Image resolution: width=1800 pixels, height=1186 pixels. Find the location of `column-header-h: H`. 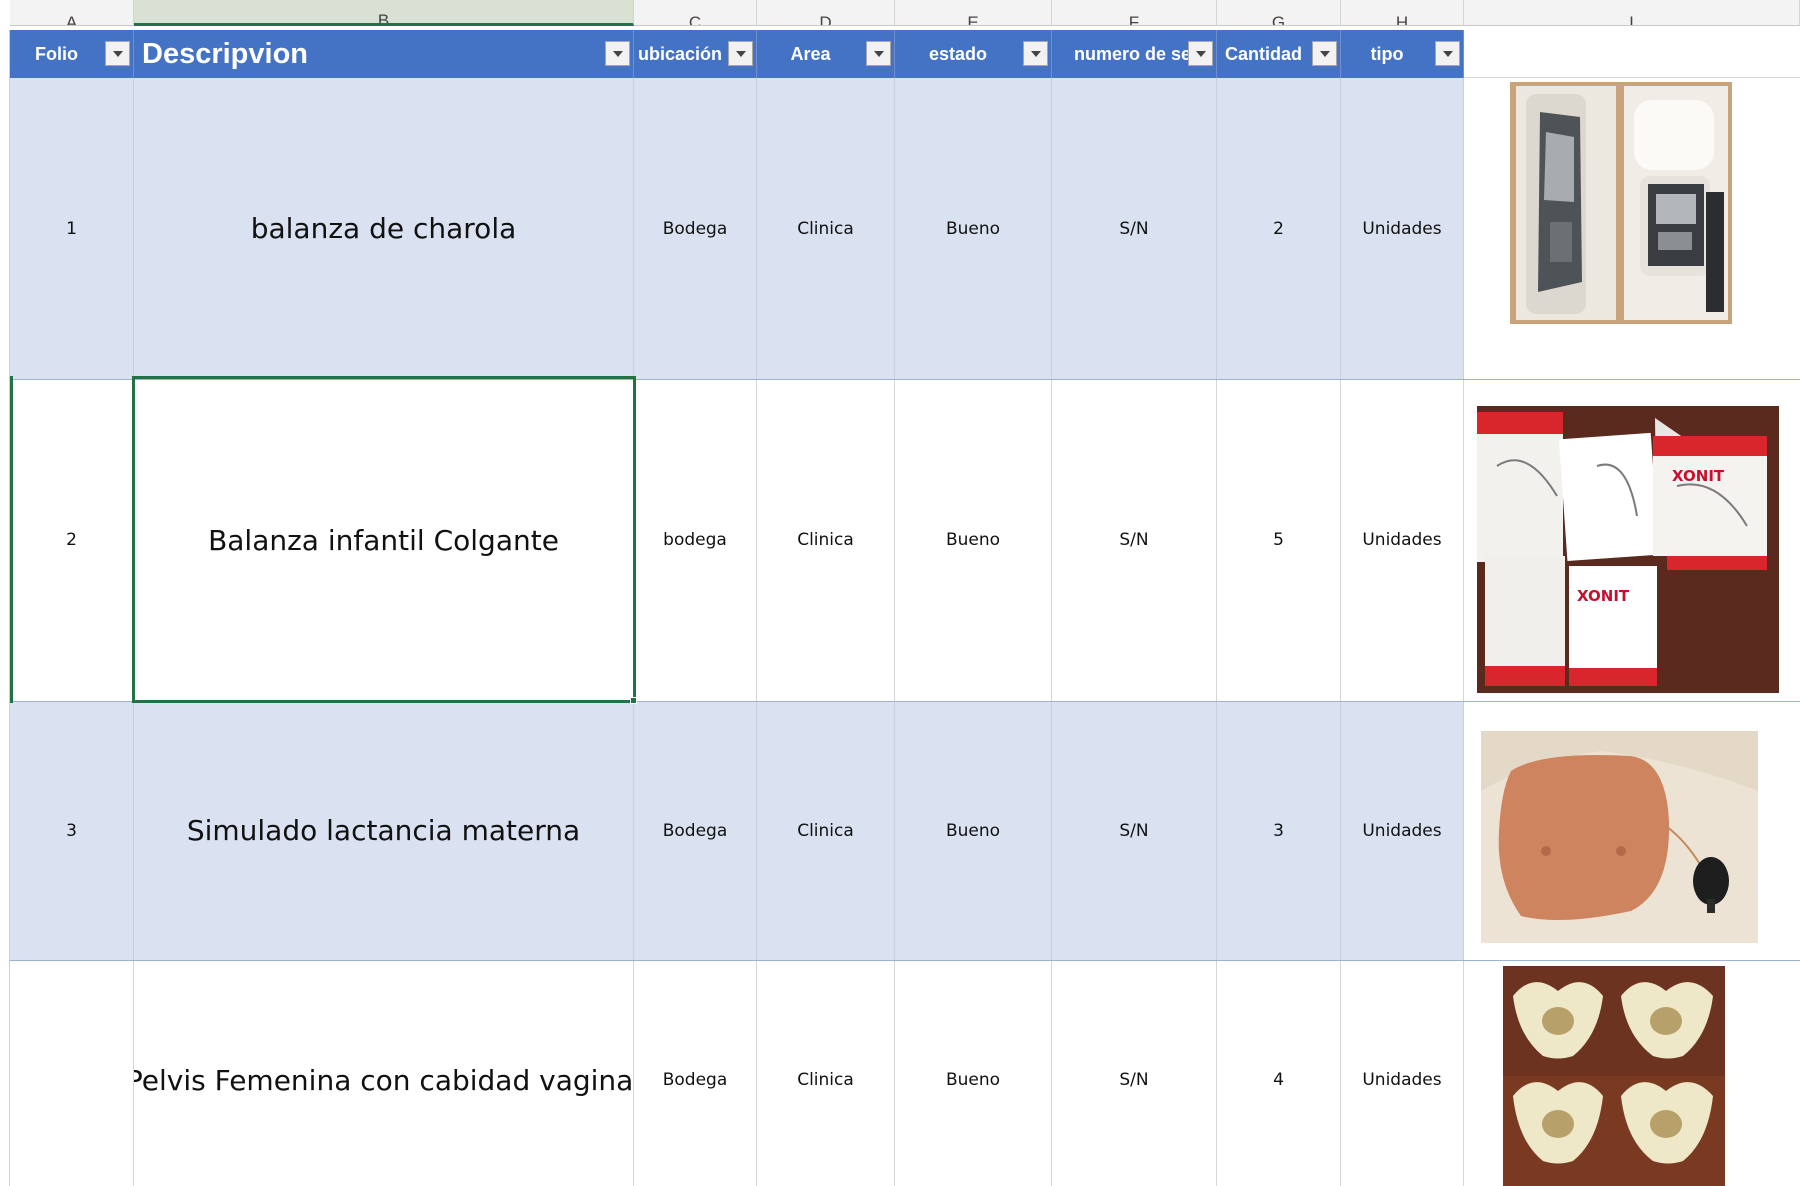

column-header-h: H is located at coordinates (1402, 13).